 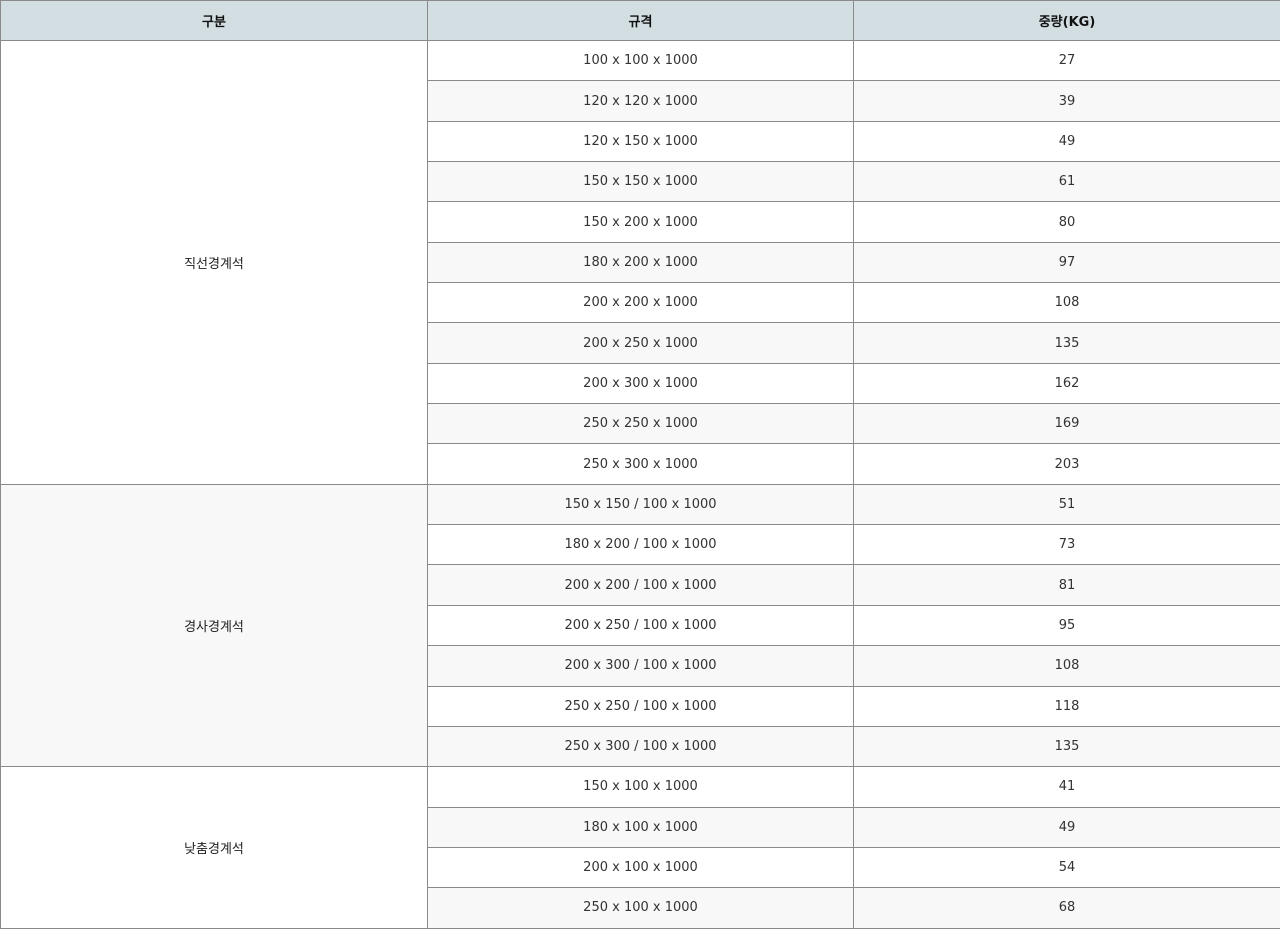 I want to click on spec-cell: 120 x 150 x 1000, so click(x=640, y=141).